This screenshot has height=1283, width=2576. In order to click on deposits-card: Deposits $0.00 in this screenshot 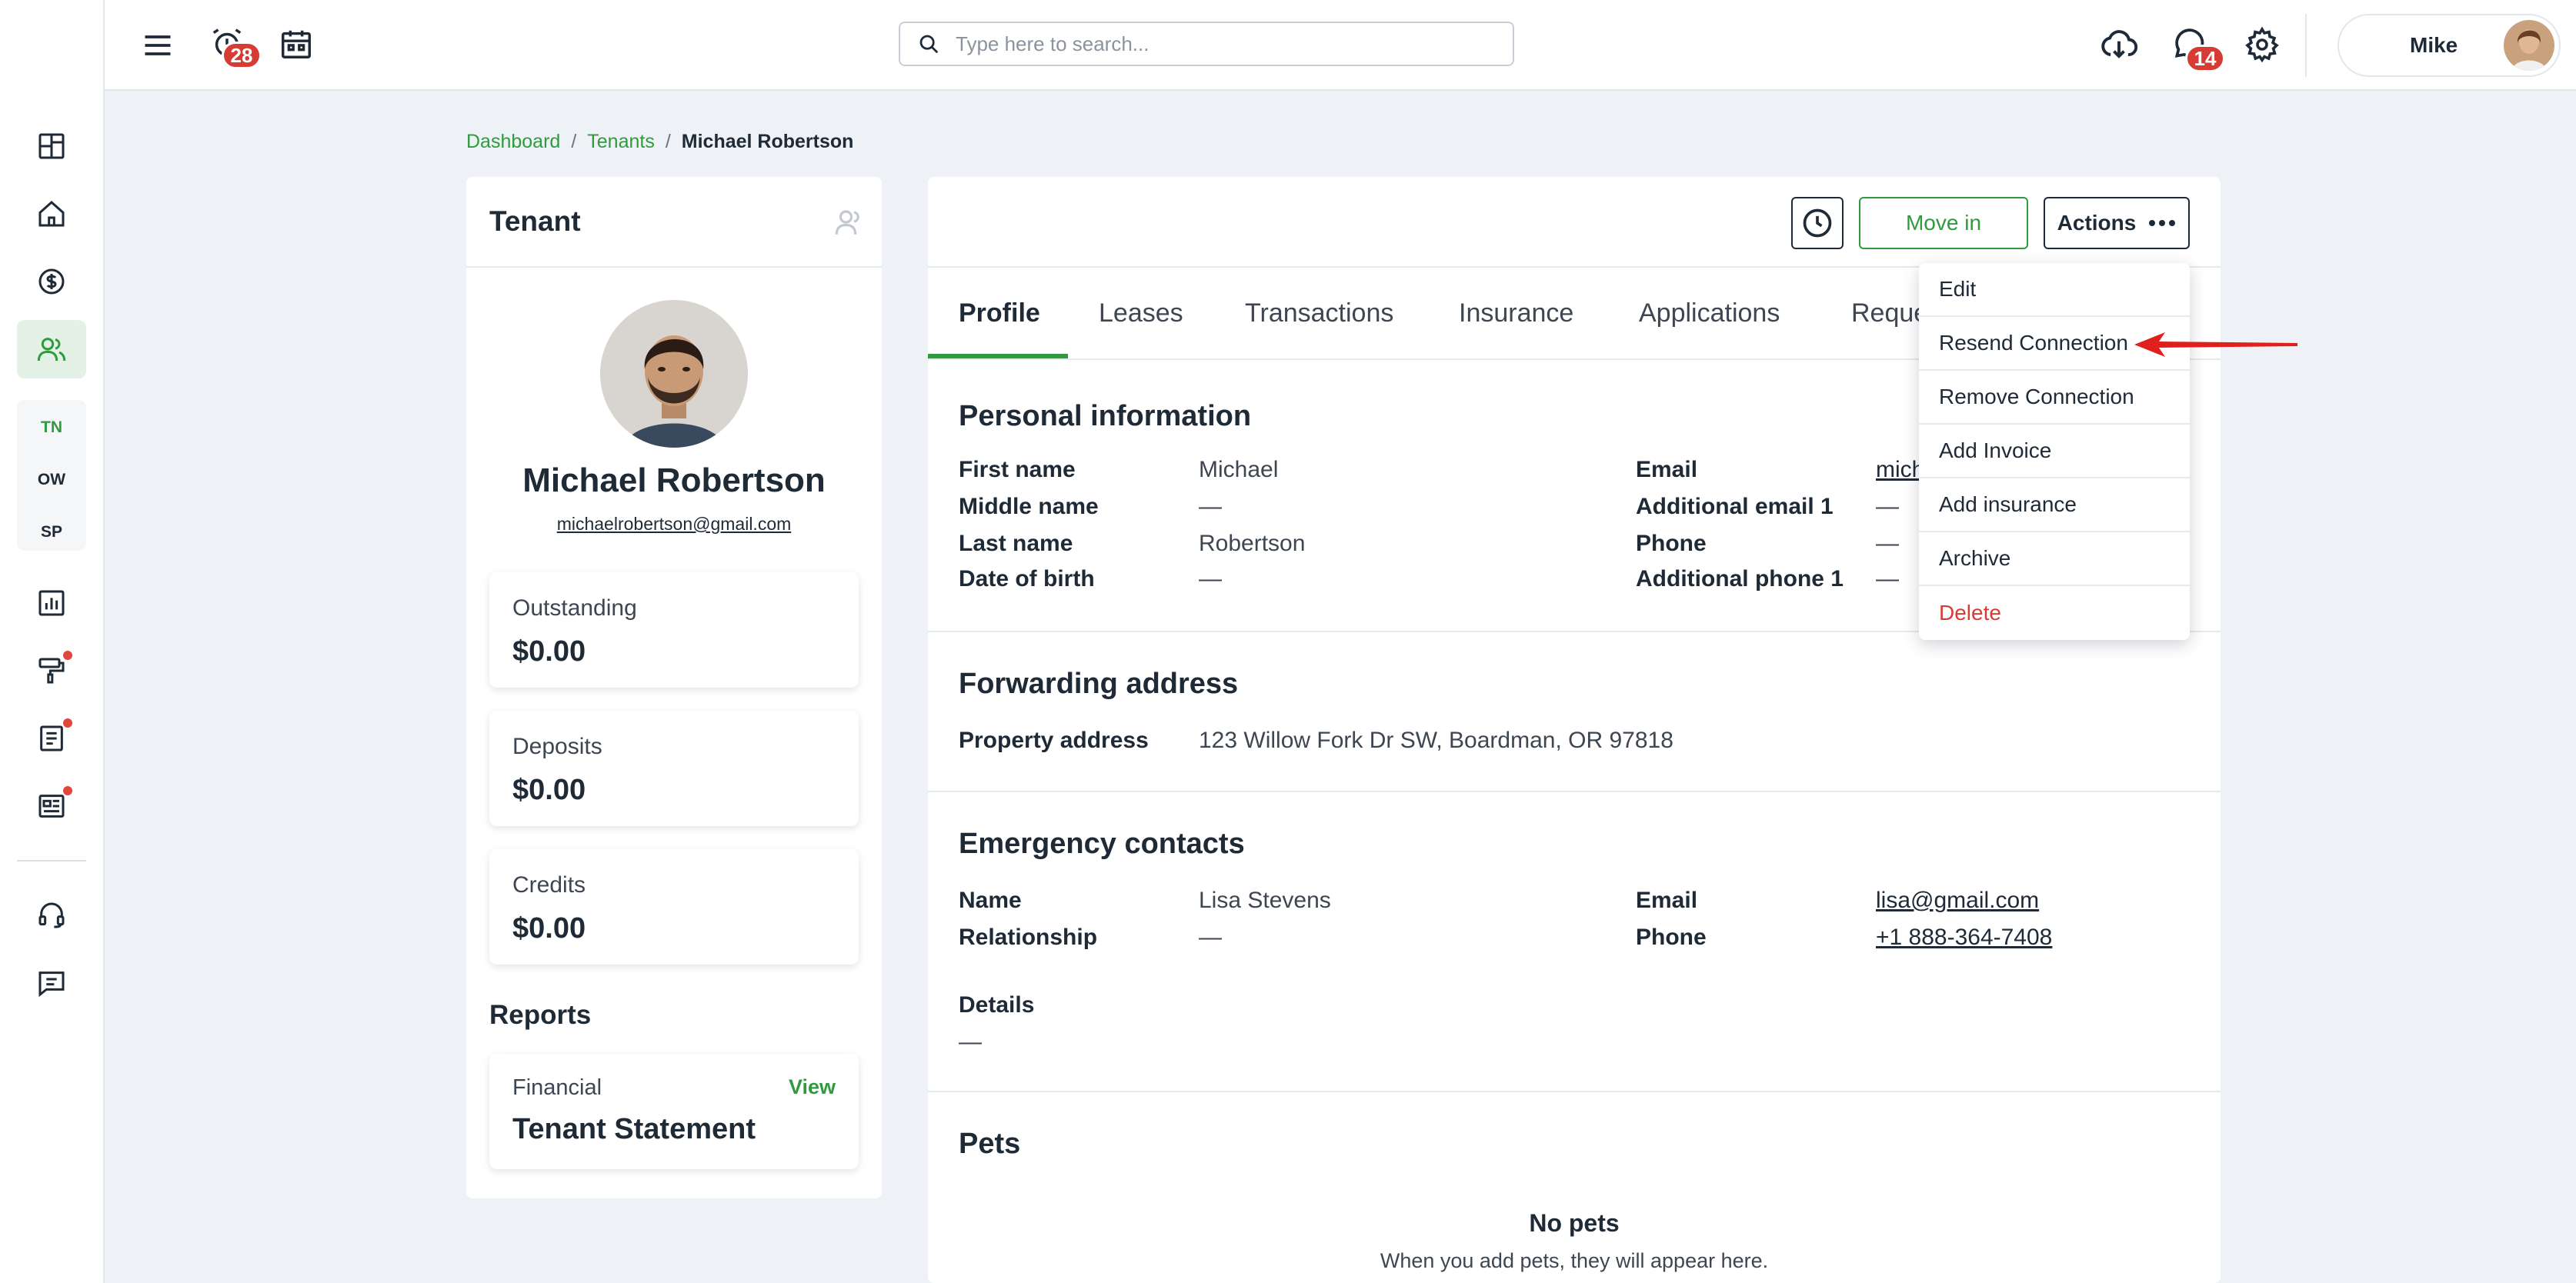, I will do `click(674, 768)`.